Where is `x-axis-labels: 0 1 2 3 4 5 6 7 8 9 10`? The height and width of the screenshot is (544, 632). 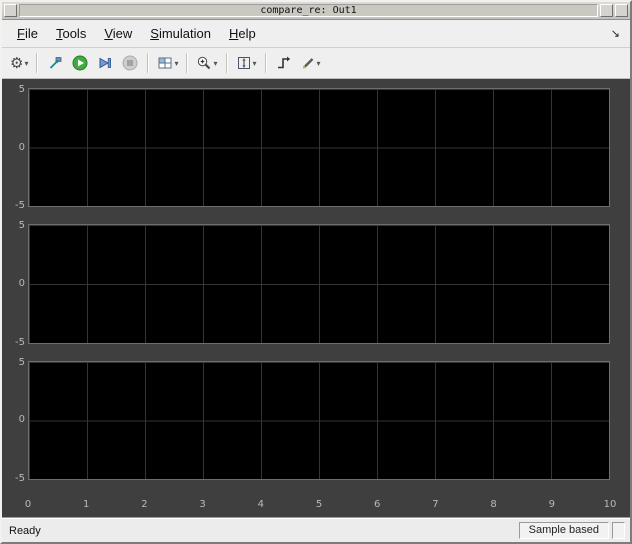 x-axis-labels: 0 1 2 3 4 5 6 7 8 9 10 is located at coordinates (320, 505).